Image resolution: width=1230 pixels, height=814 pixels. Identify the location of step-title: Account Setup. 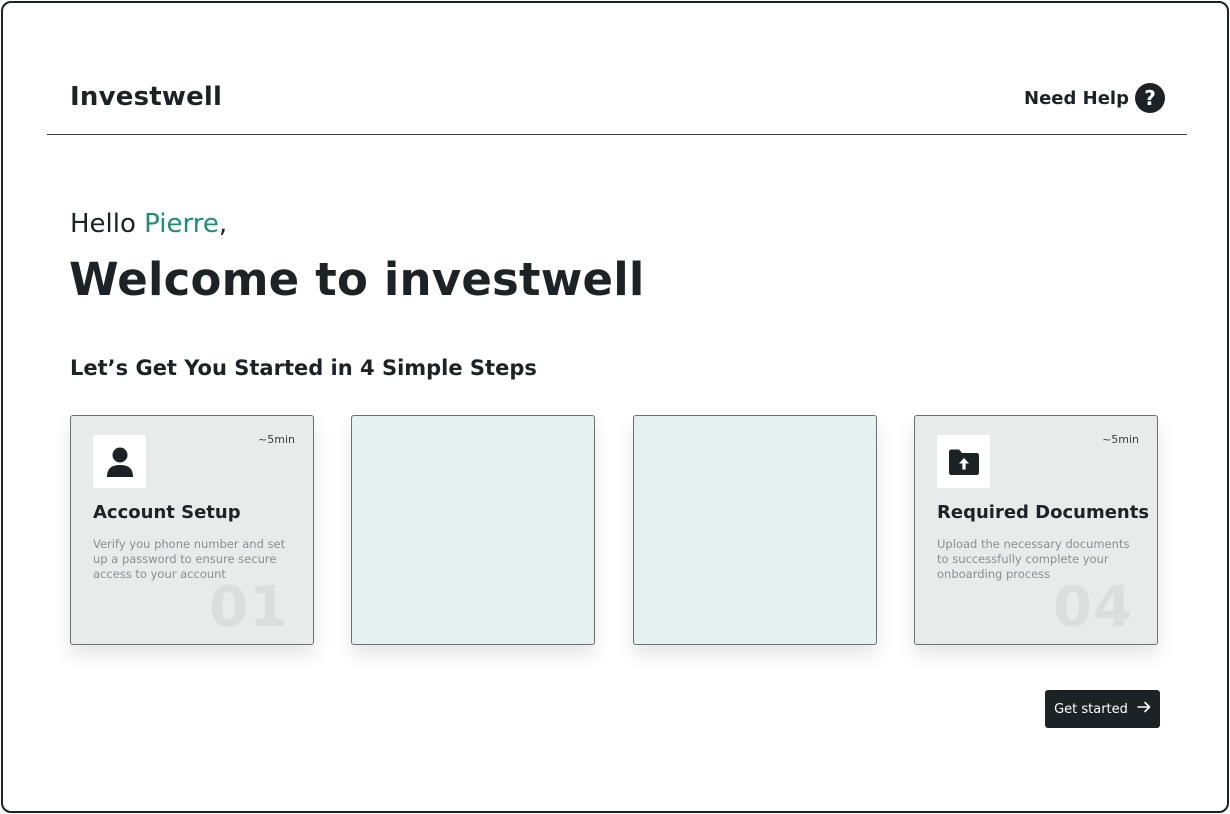
(167, 512).